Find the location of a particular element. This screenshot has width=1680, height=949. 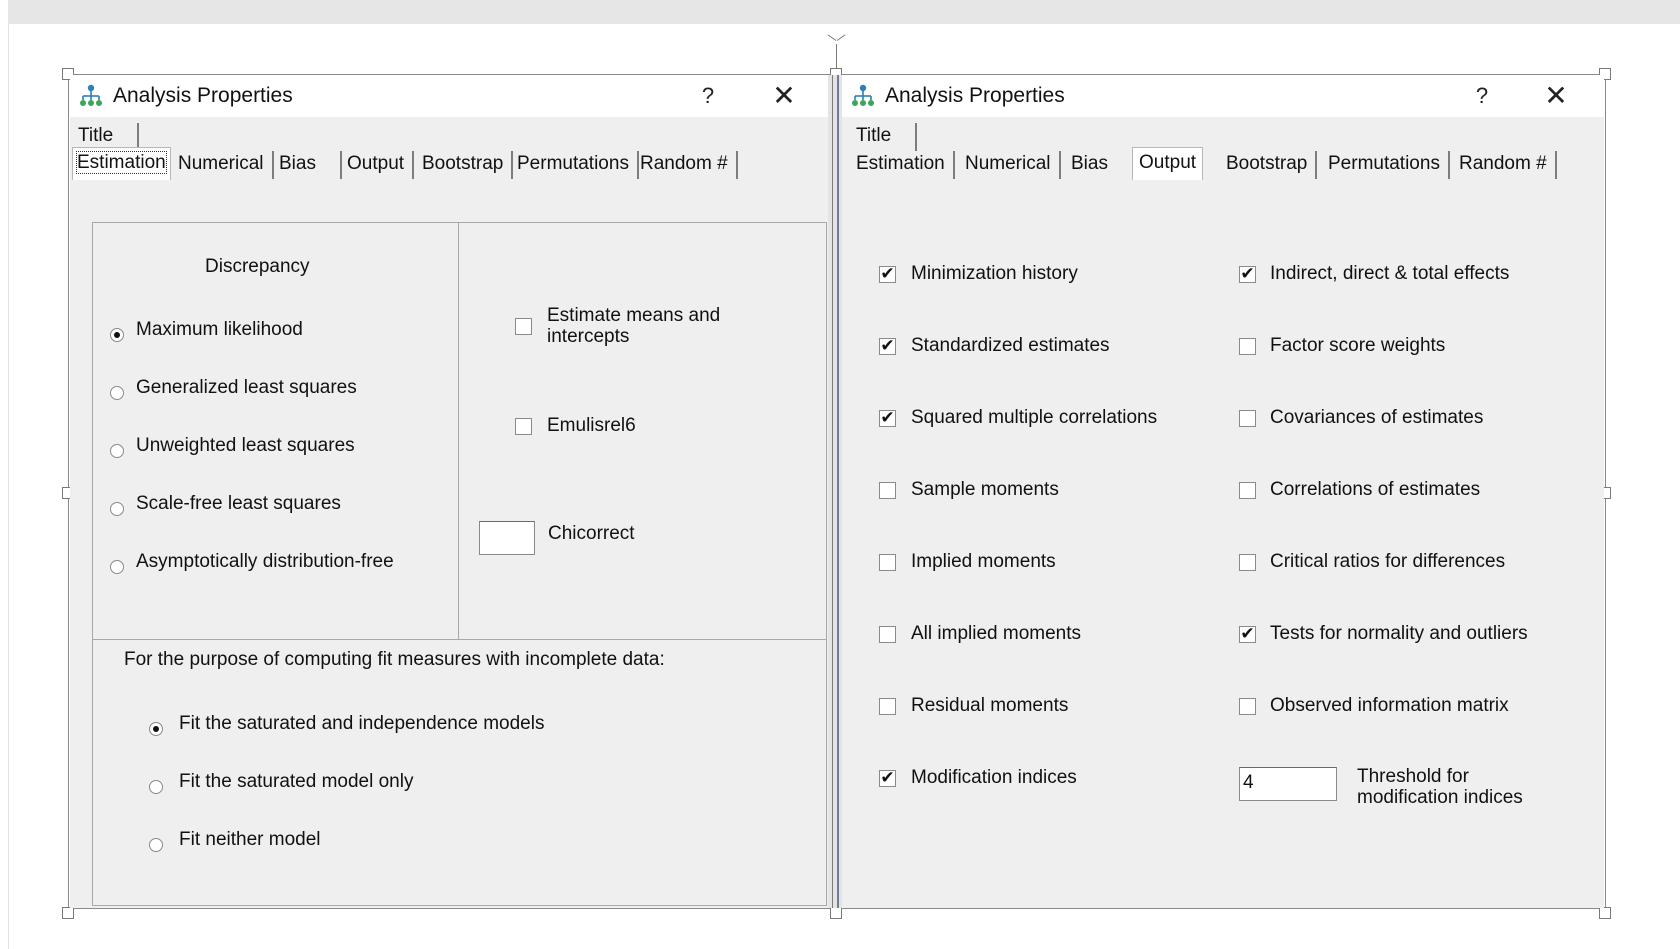

checkbox-correlations-of-estimates is located at coordinates (1247, 490).